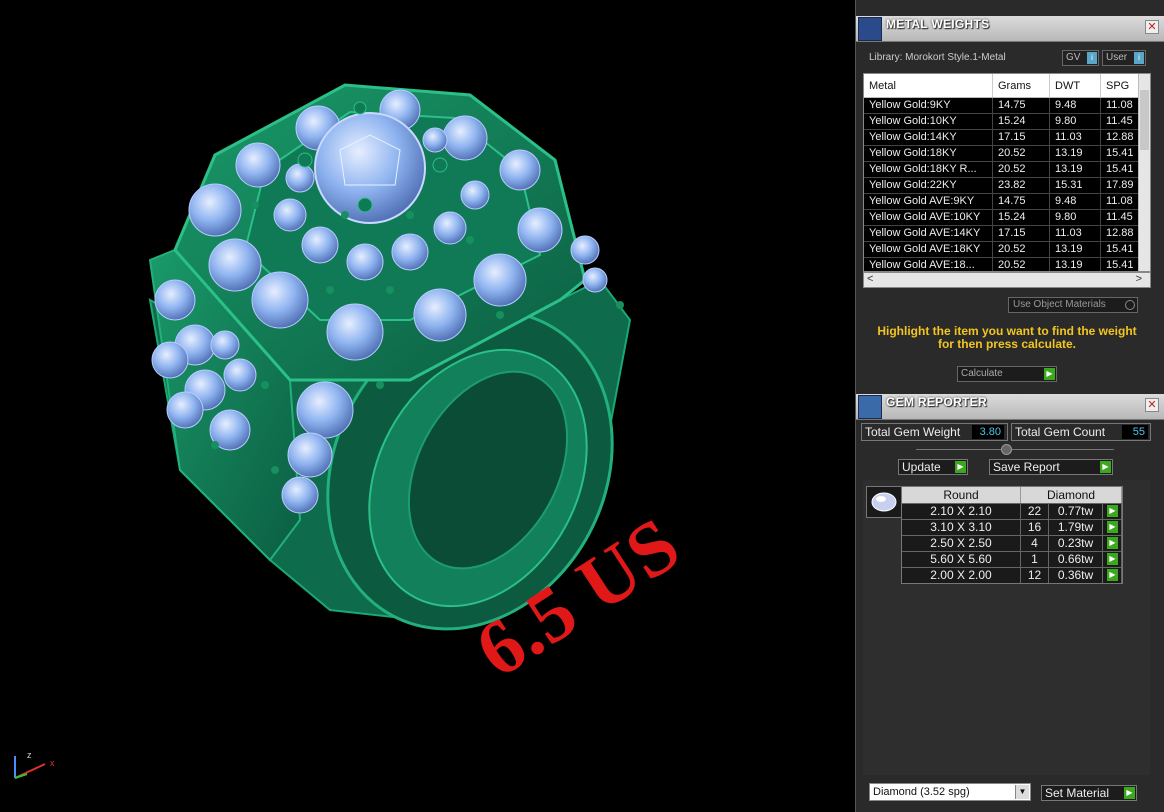  What do you see at coordinates (1007, 374) in the screenshot?
I see `calculate-button: Calculate ▶` at bounding box center [1007, 374].